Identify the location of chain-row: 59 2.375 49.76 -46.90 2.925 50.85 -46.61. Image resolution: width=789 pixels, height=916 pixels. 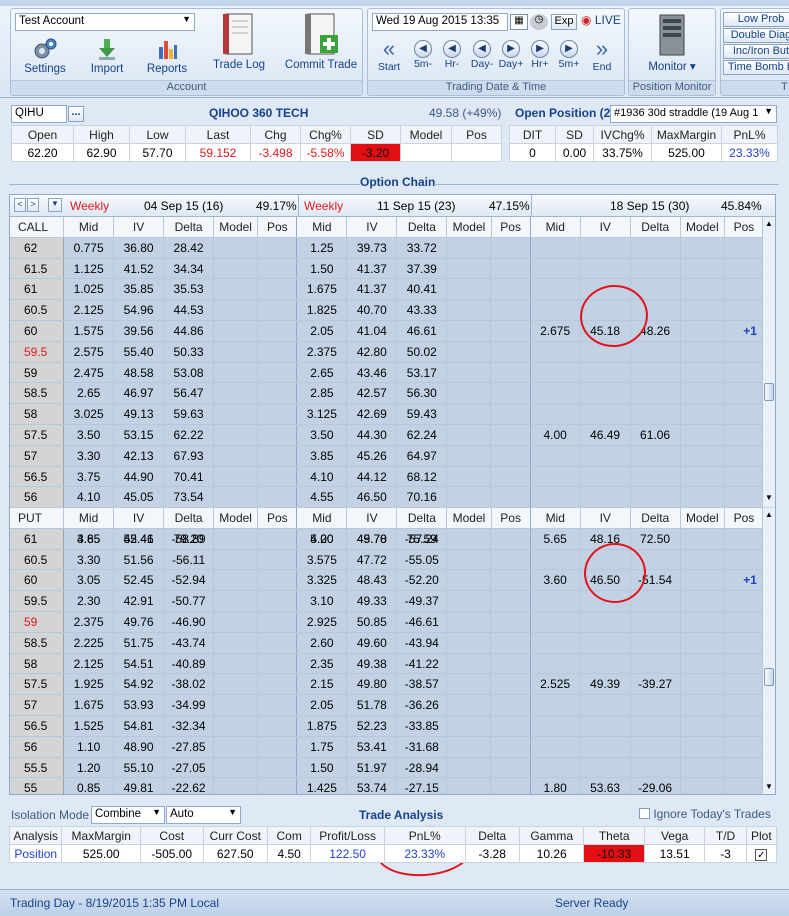
(387, 622).